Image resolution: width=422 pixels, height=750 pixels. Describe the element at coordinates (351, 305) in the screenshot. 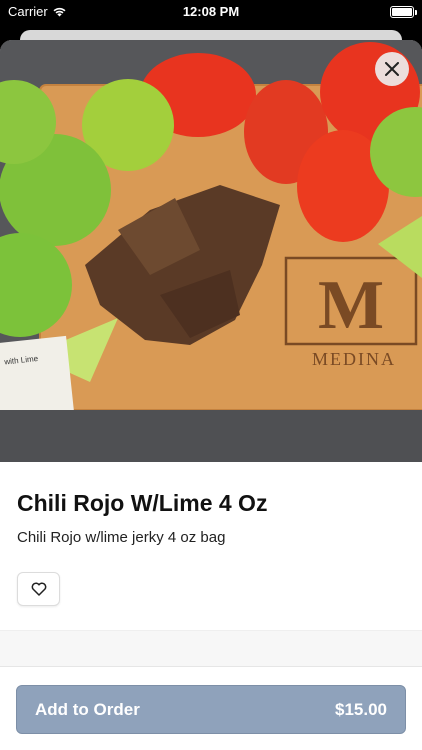

I see `board-monogram: M` at that location.